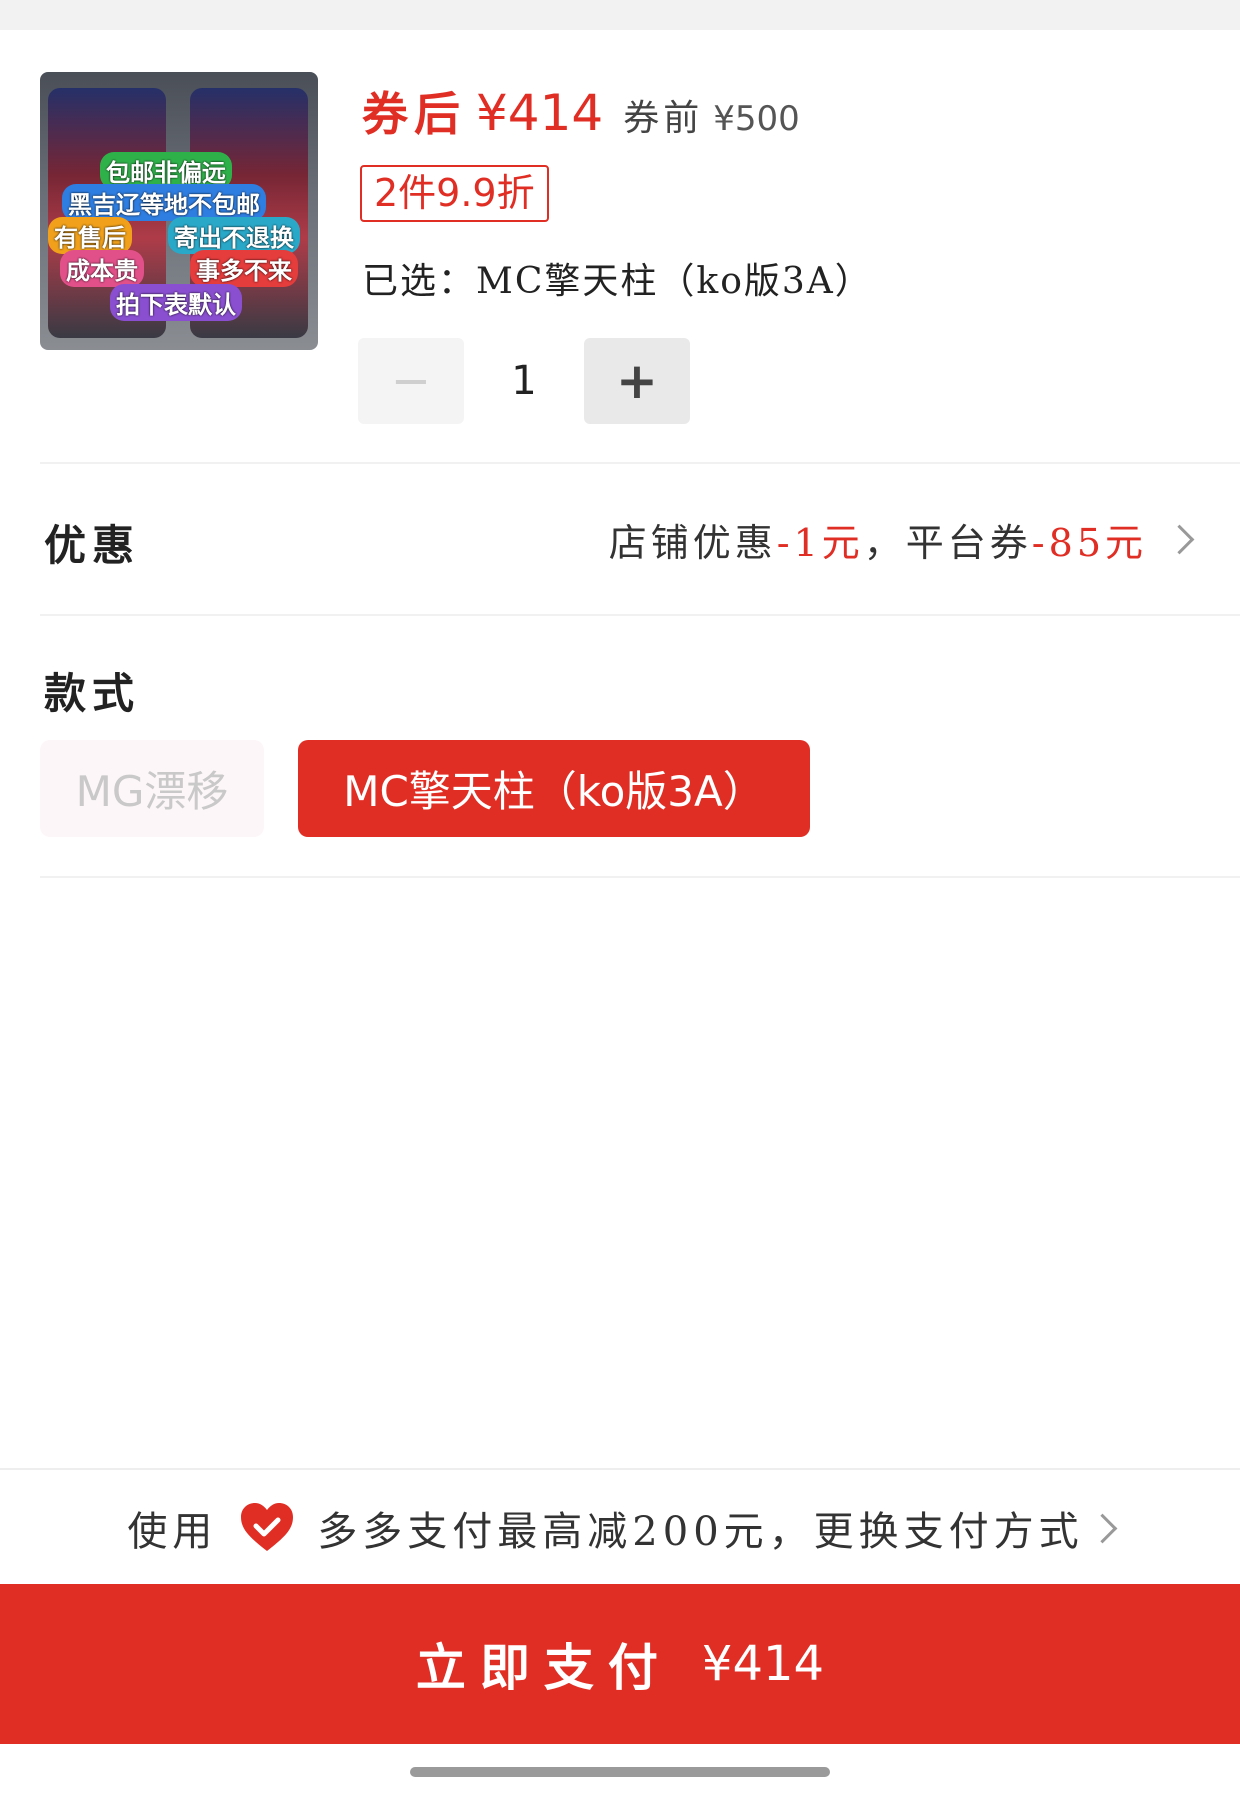 Image resolution: width=1240 pixels, height=1801 pixels. I want to click on selected-variant-text: 已选：MC擎天柱（ko版3A）, so click(617, 281).